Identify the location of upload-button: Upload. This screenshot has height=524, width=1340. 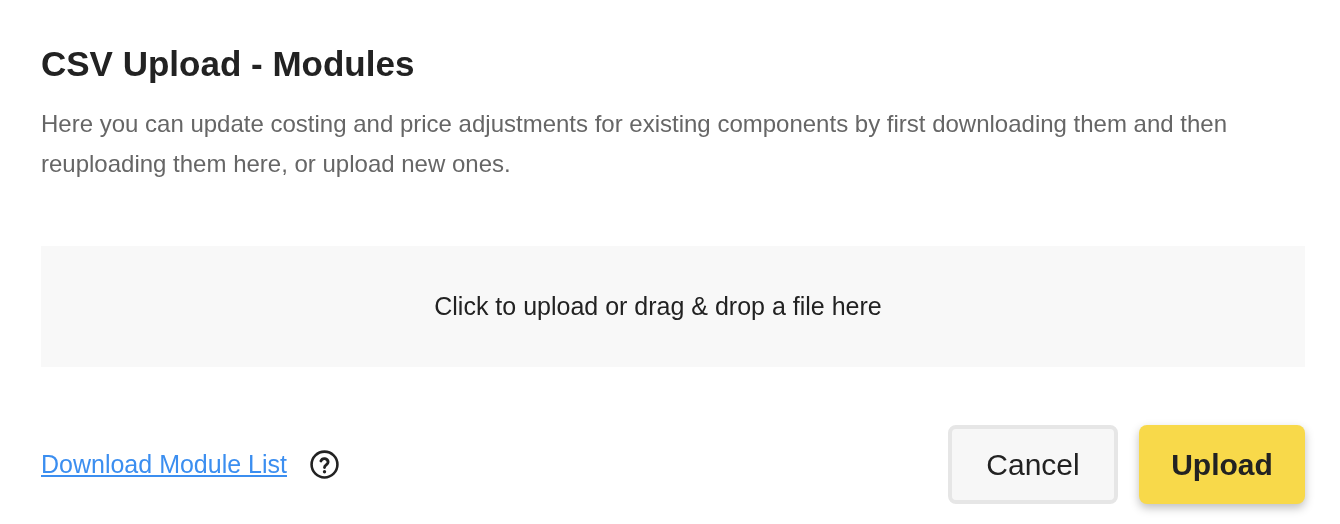
(1222, 464).